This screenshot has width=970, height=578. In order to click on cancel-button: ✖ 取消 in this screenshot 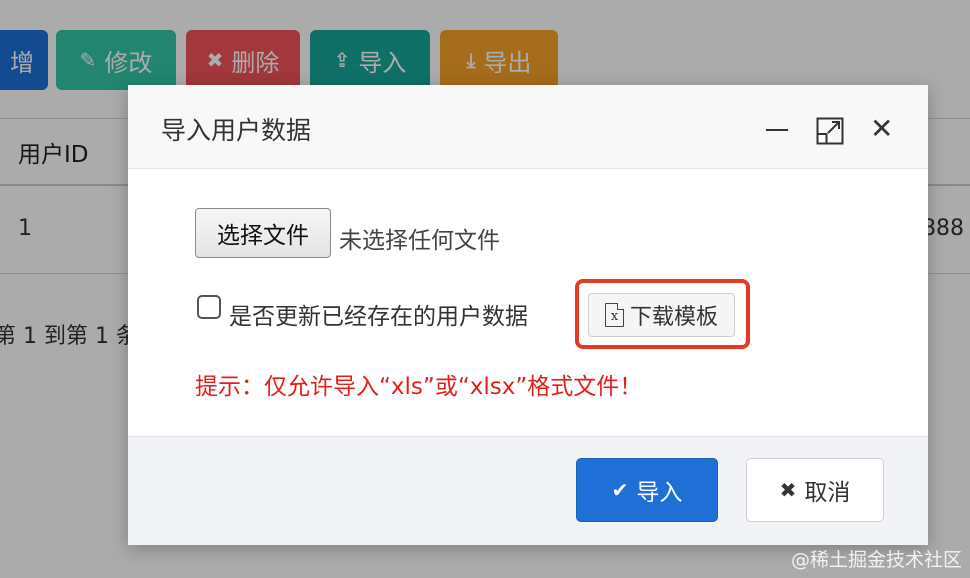, I will do `click(815, 490)`.